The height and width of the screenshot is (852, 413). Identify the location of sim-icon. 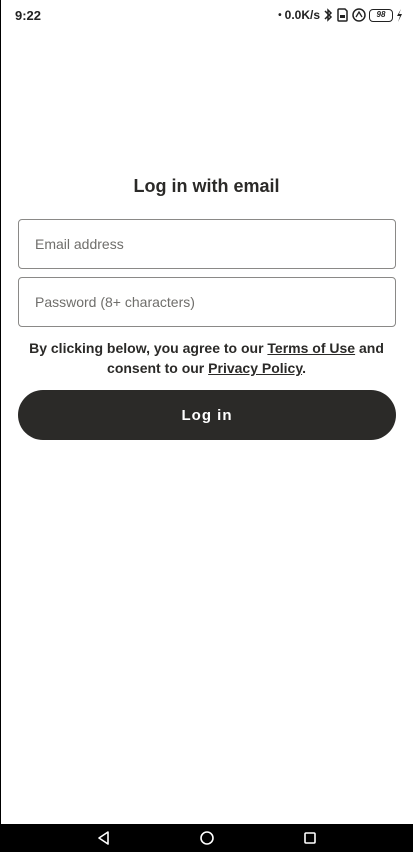
(342, 15).